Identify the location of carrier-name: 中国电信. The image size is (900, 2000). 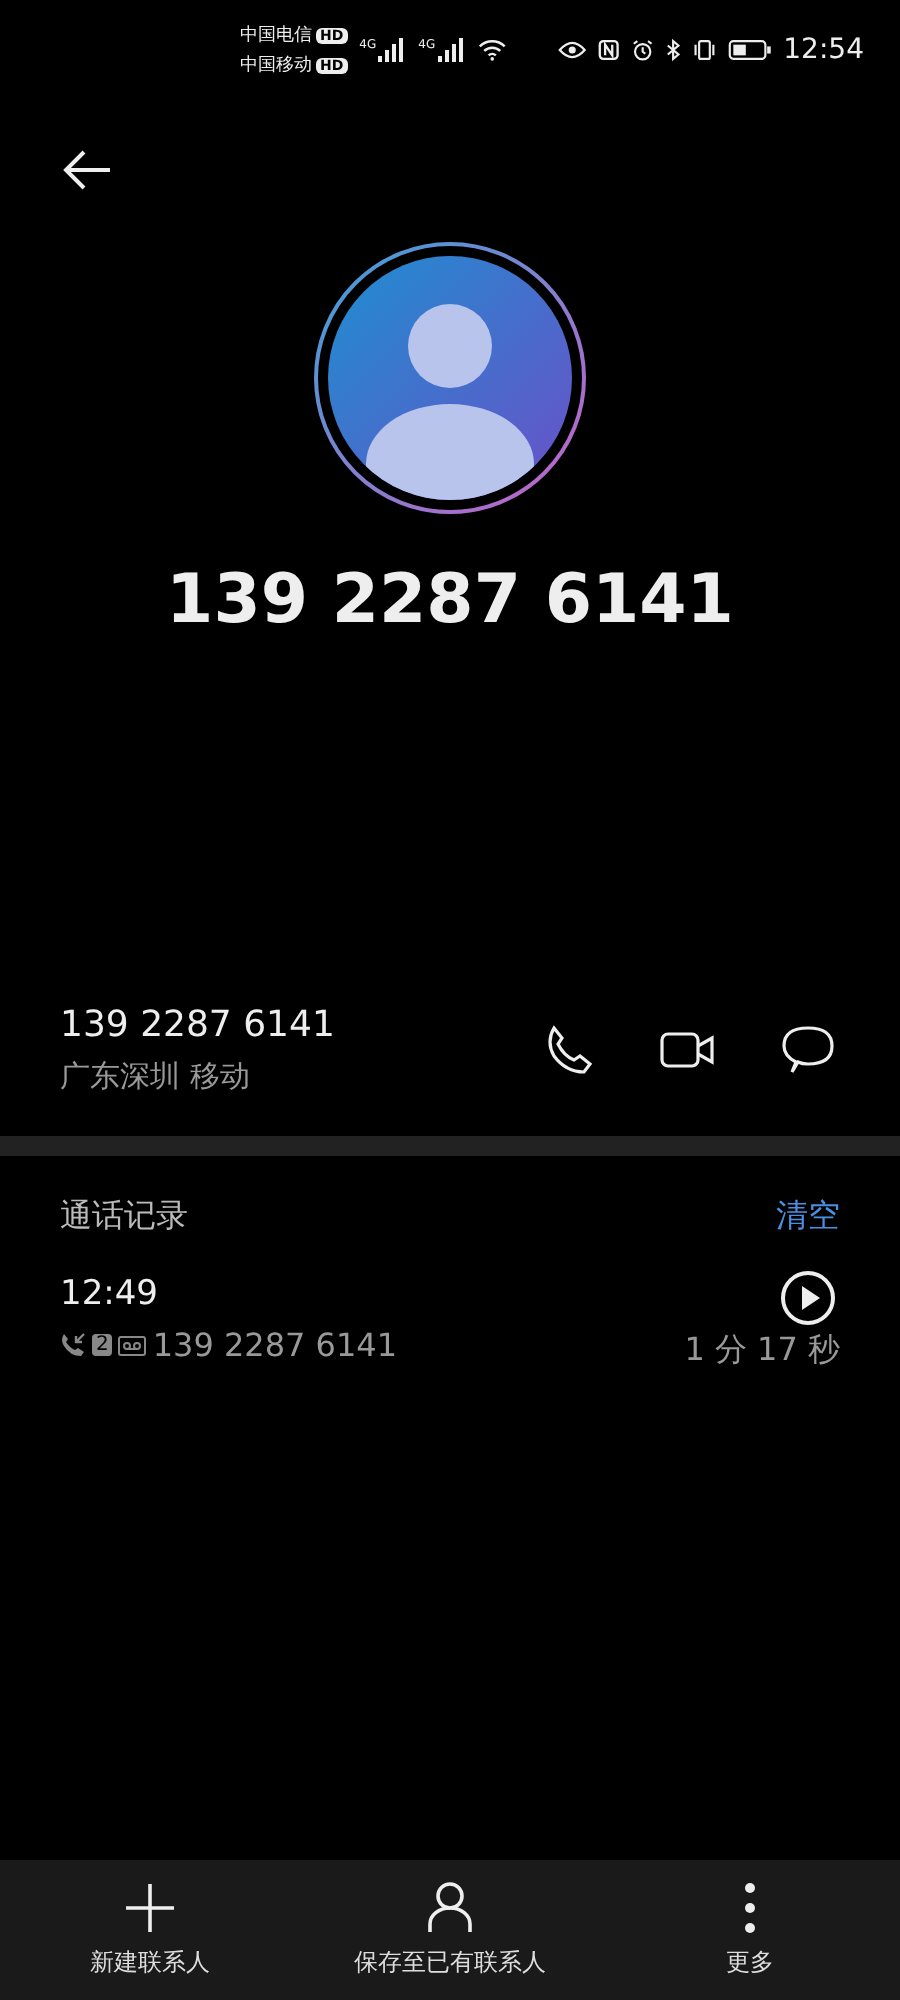
(276, 35).